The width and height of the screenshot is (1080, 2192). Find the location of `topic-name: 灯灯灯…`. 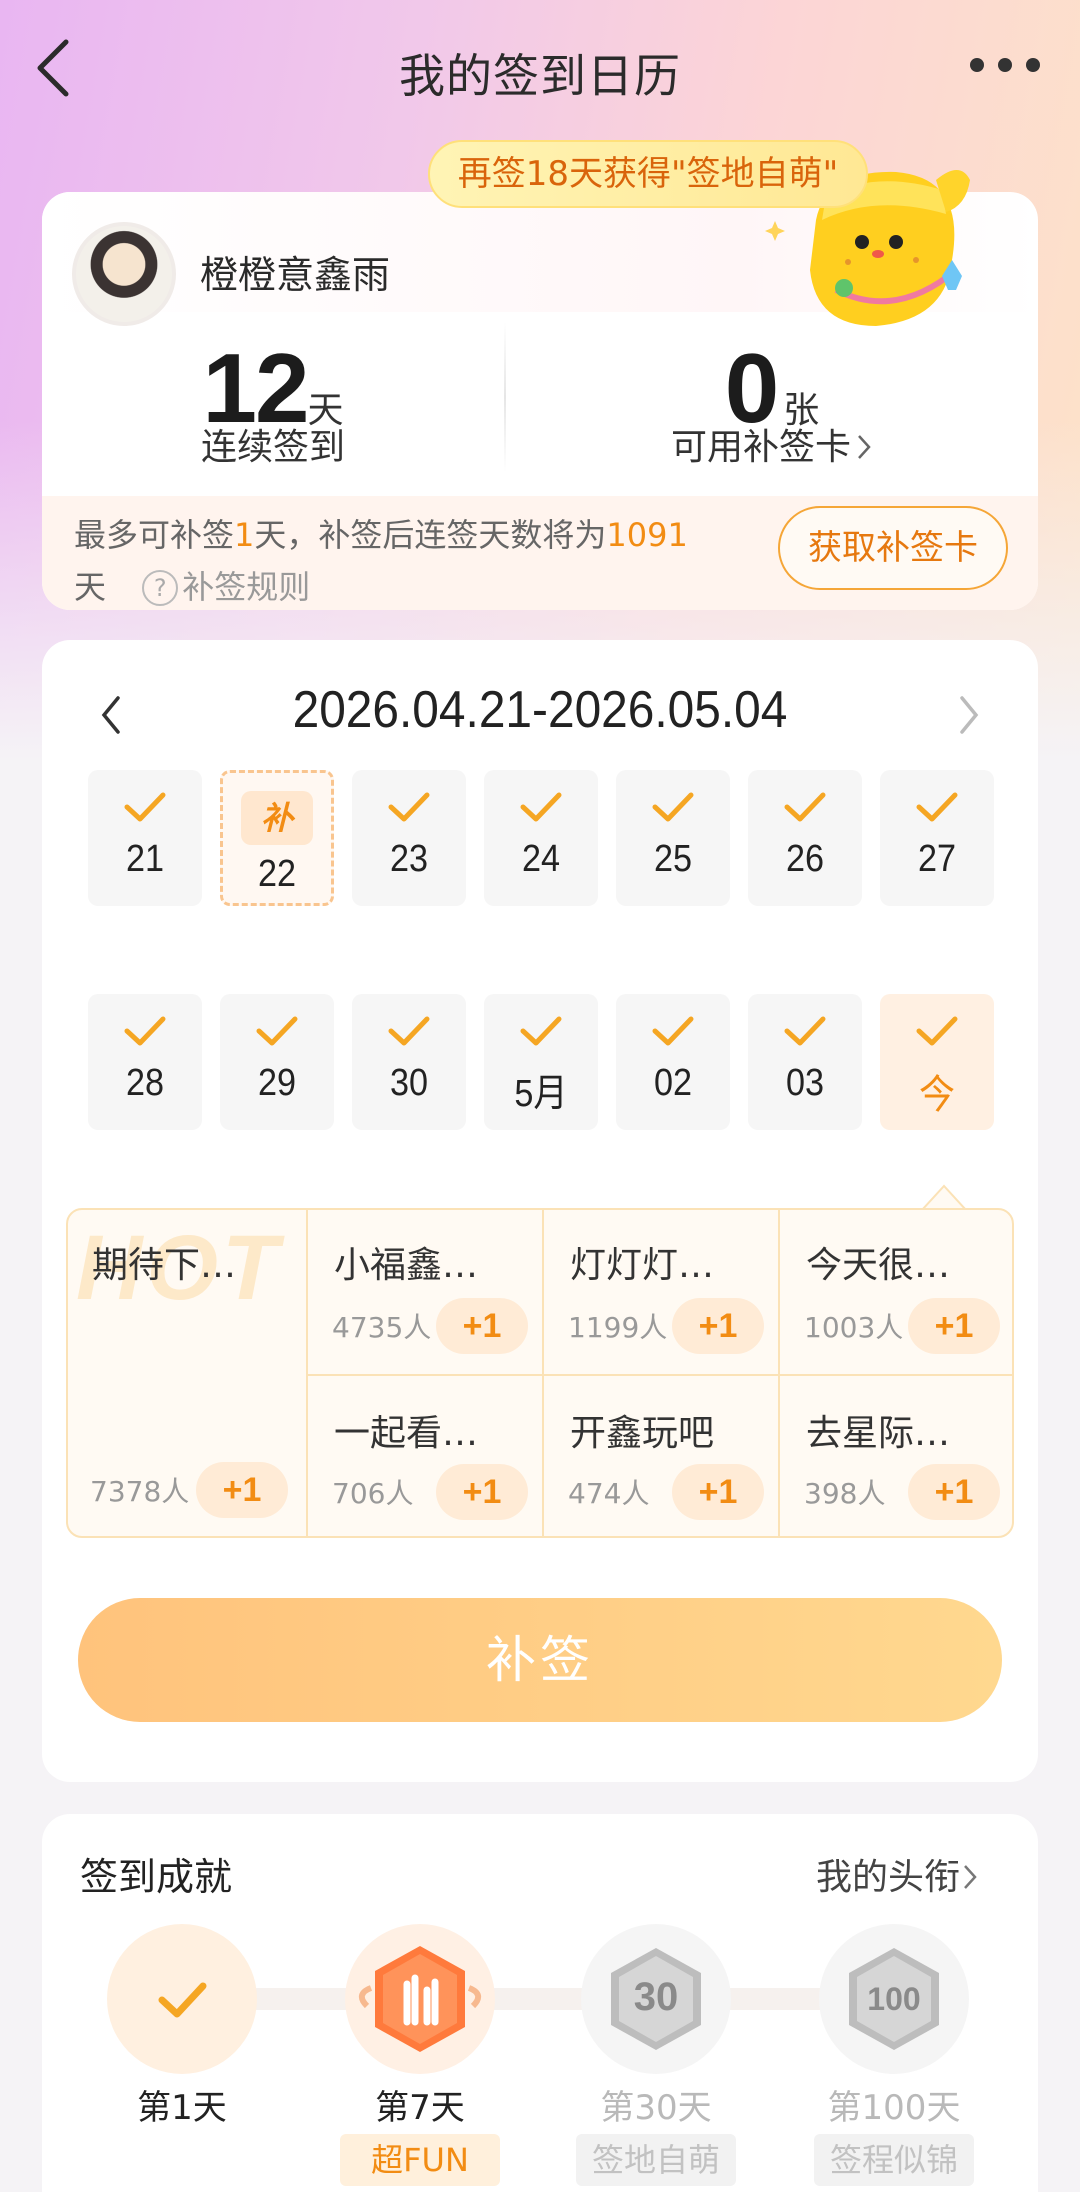

topic-name: 灯灯灯… is located at coordinates (642, 1265).